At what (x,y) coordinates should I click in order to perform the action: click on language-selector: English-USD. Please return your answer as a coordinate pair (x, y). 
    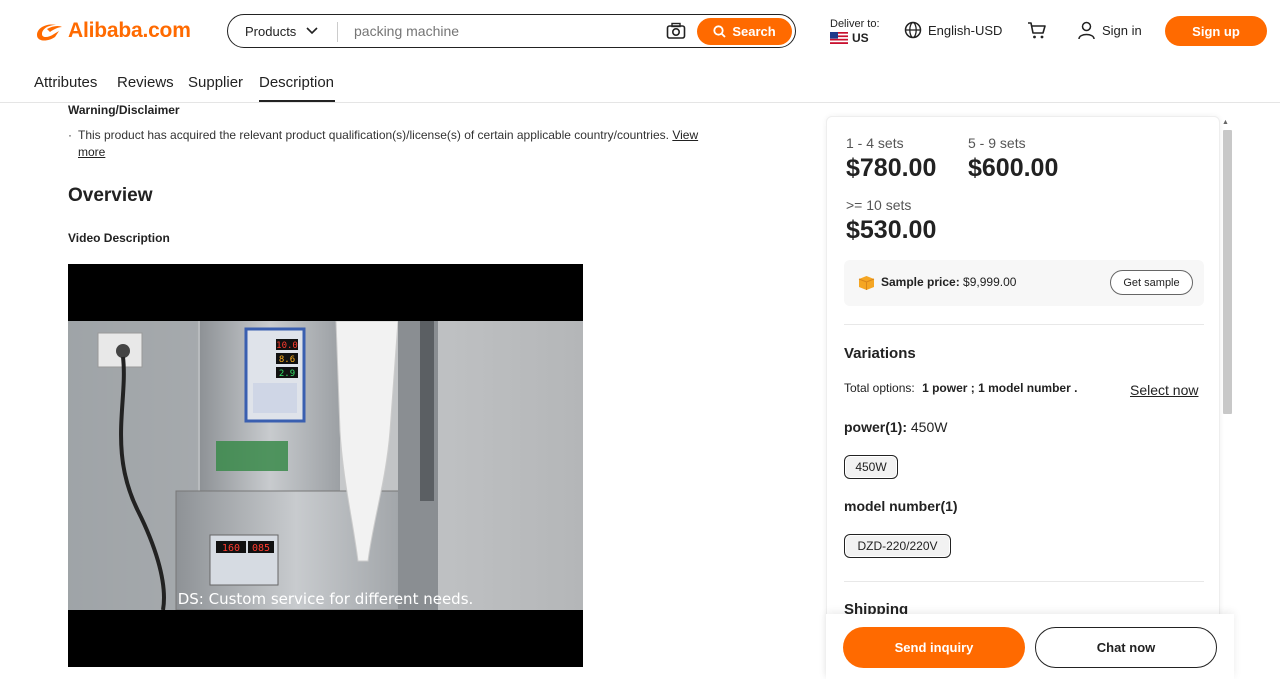
    Looking at the image, I should click on (953, 30).